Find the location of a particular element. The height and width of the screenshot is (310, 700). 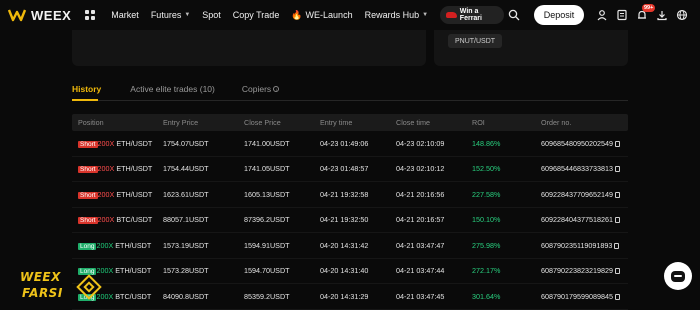

entry-time: 04-21 19:32:50 is located at coordinates (344, 220).